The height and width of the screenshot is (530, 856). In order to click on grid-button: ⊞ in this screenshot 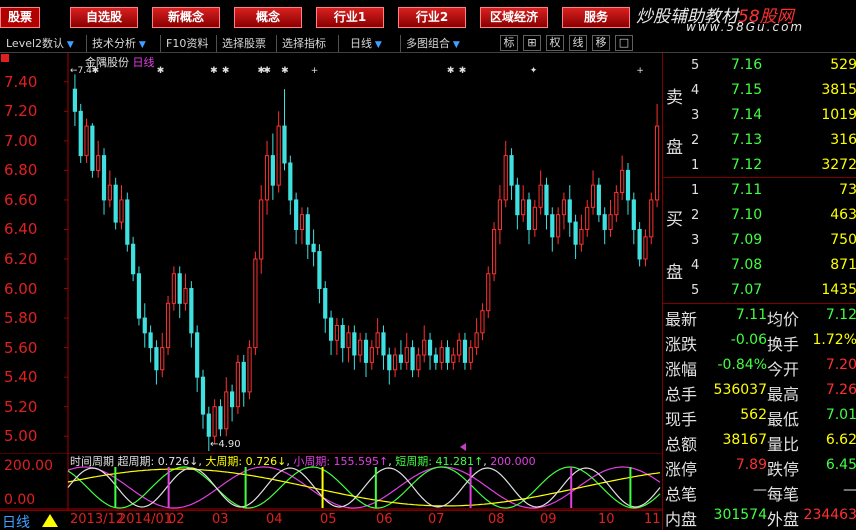, I will do `click(532, 43)`.